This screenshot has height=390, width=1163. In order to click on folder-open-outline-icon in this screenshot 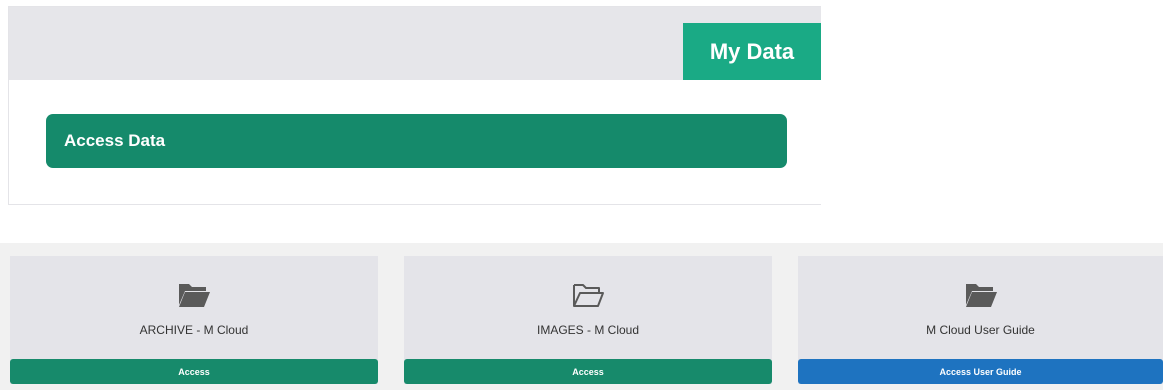, I will do `click(588, 295)`.